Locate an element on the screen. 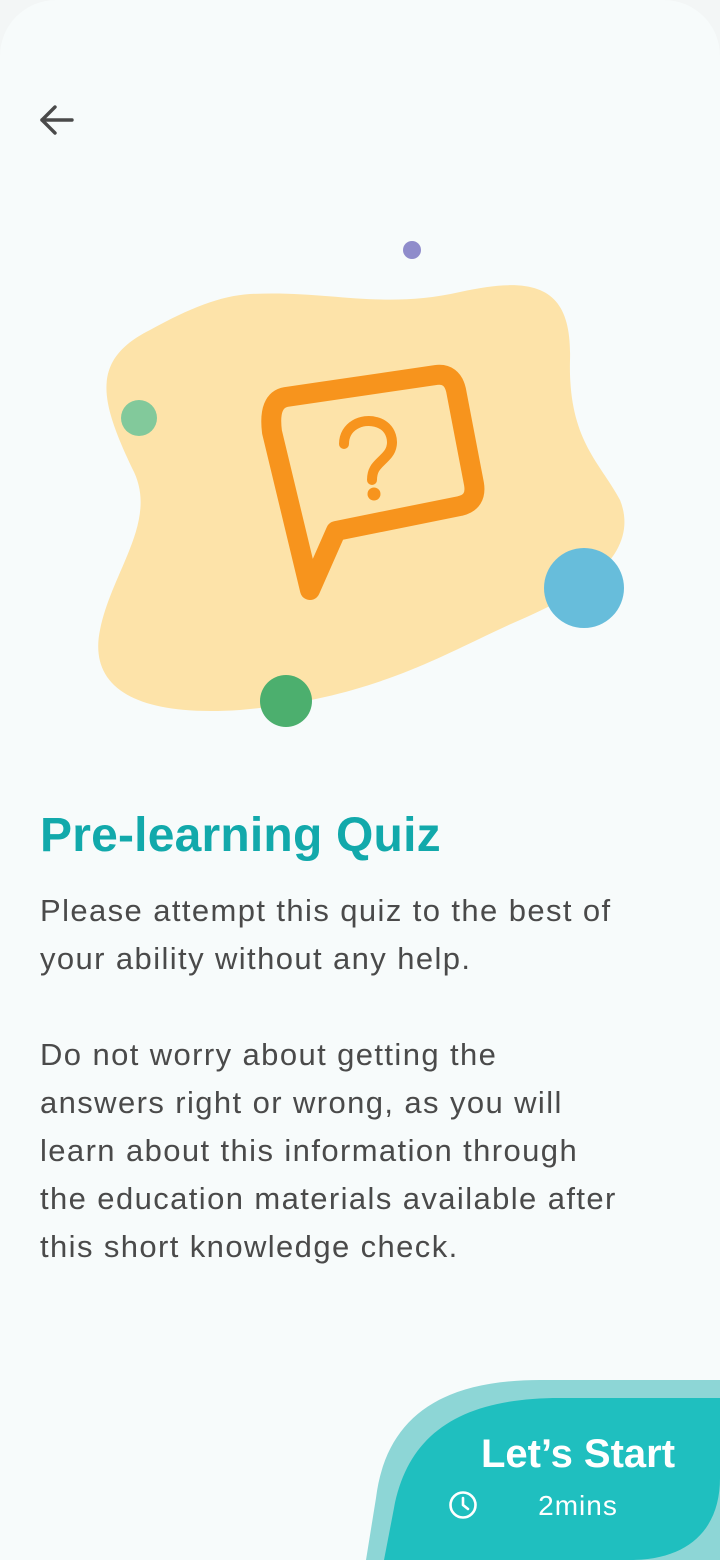 This screenshot has width=720, height=1560. paragraph-line: learn about this information through is located at coordinates (309, 1150).